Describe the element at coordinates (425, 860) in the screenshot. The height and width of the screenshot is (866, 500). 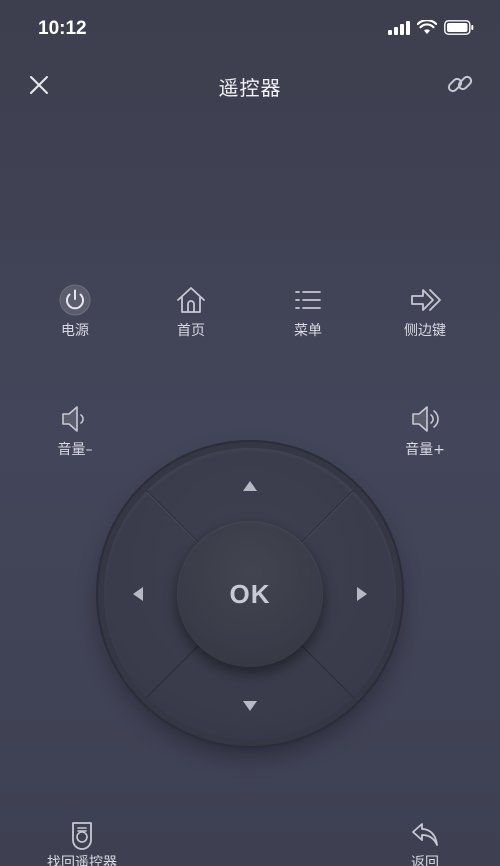
I see `back-label: 返回` at that location.